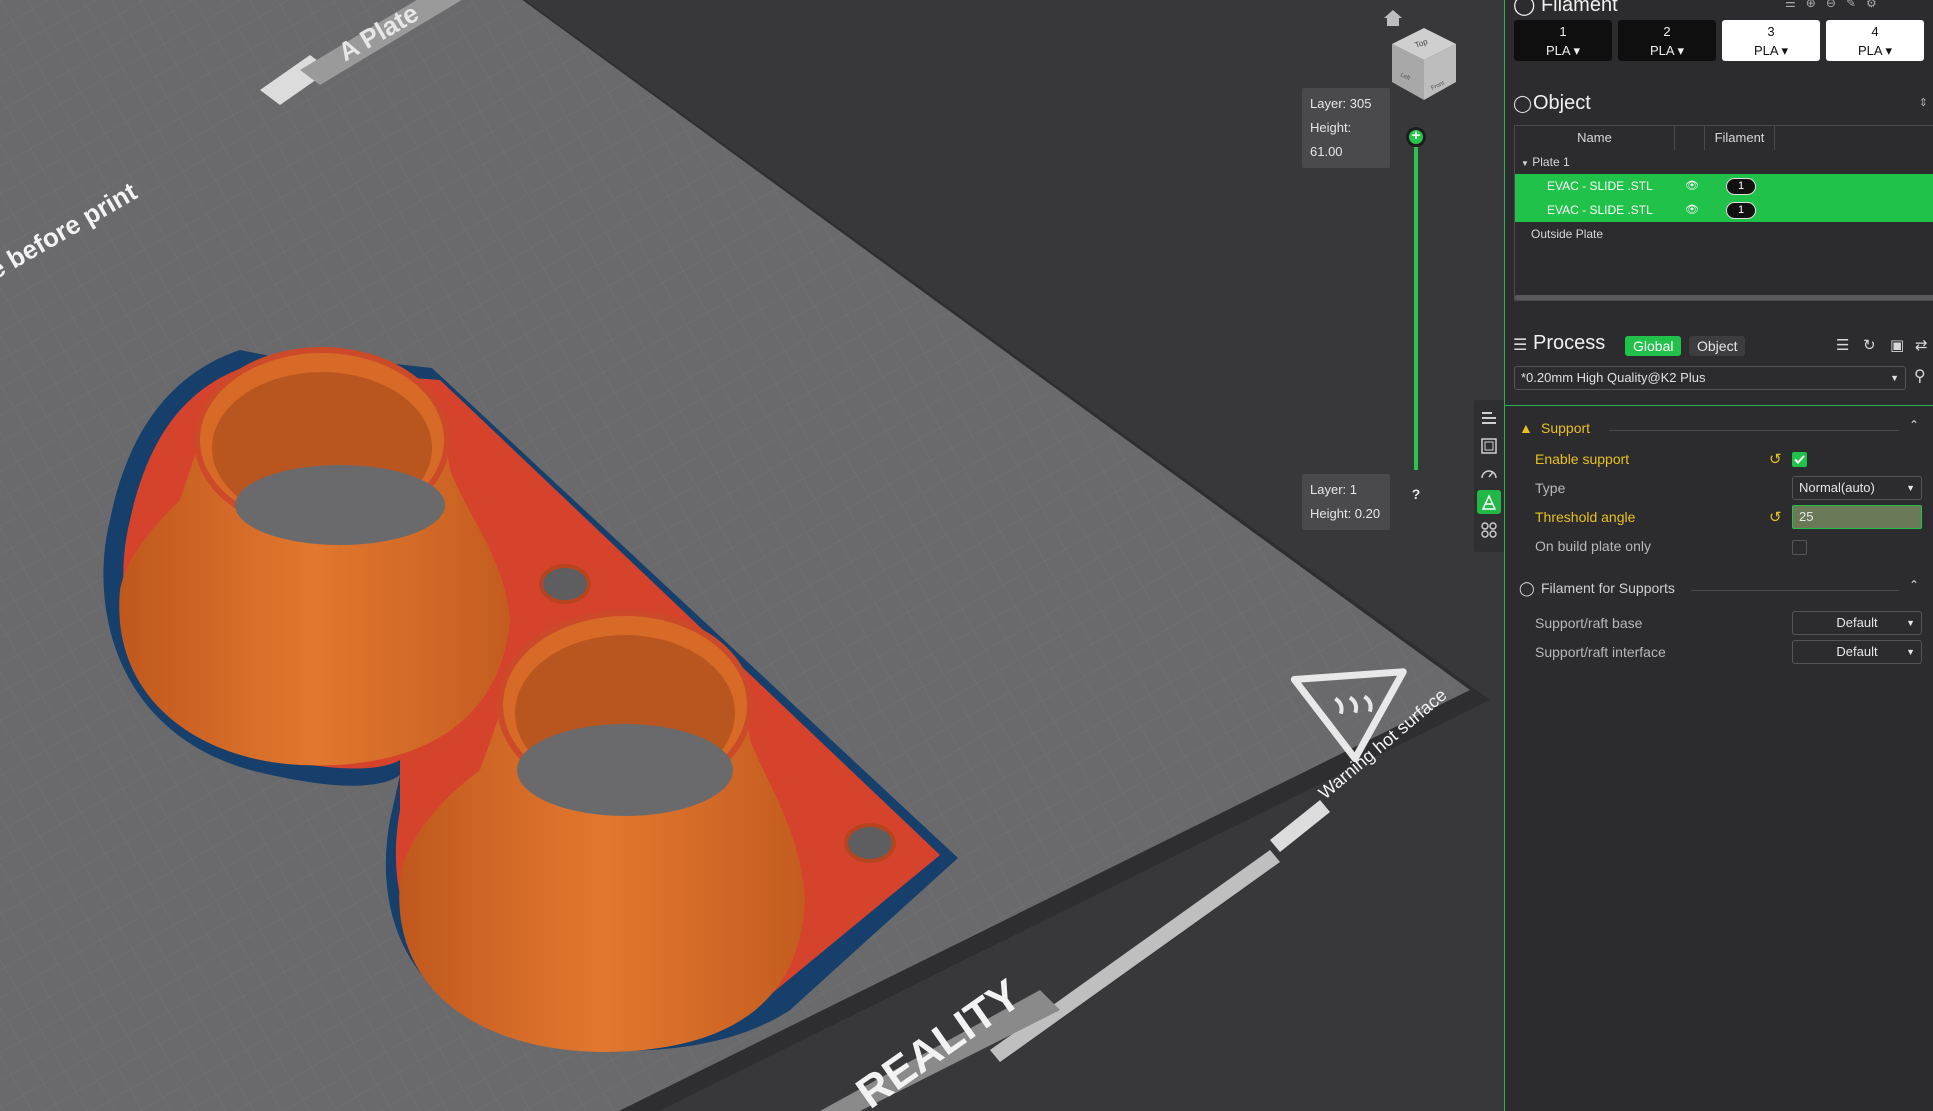 The image size is (1933, 1111). Describe the element at coordinates (1799, 547) in the screenshot. I see `build-plate-only-checkbox` at that location.